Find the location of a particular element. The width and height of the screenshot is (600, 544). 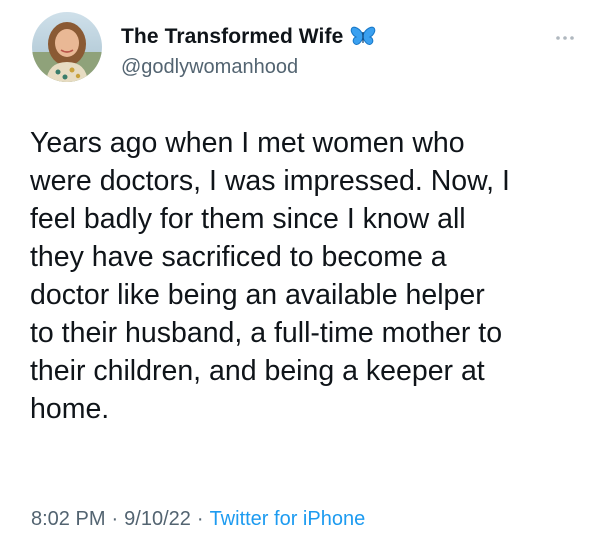

butterfly-icon is located at coordinates (363, 37).